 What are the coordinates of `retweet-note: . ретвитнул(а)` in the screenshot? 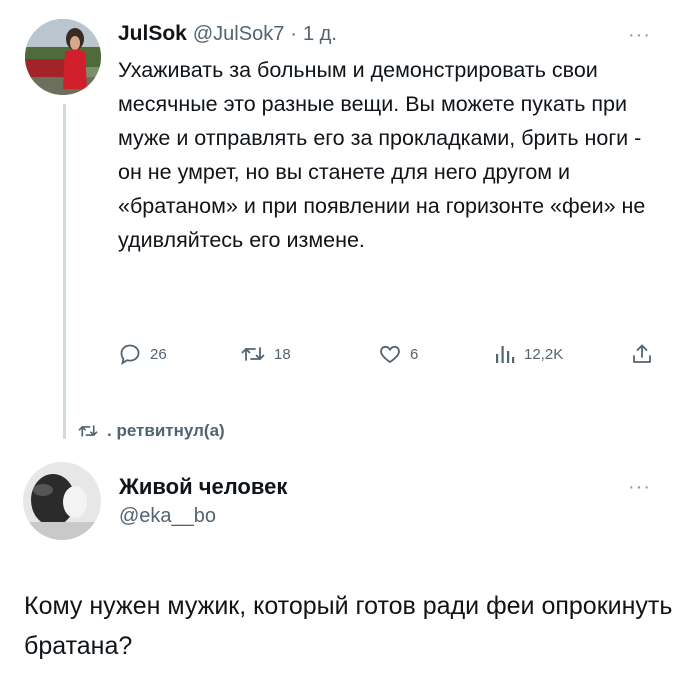 It's located at (151, 431).